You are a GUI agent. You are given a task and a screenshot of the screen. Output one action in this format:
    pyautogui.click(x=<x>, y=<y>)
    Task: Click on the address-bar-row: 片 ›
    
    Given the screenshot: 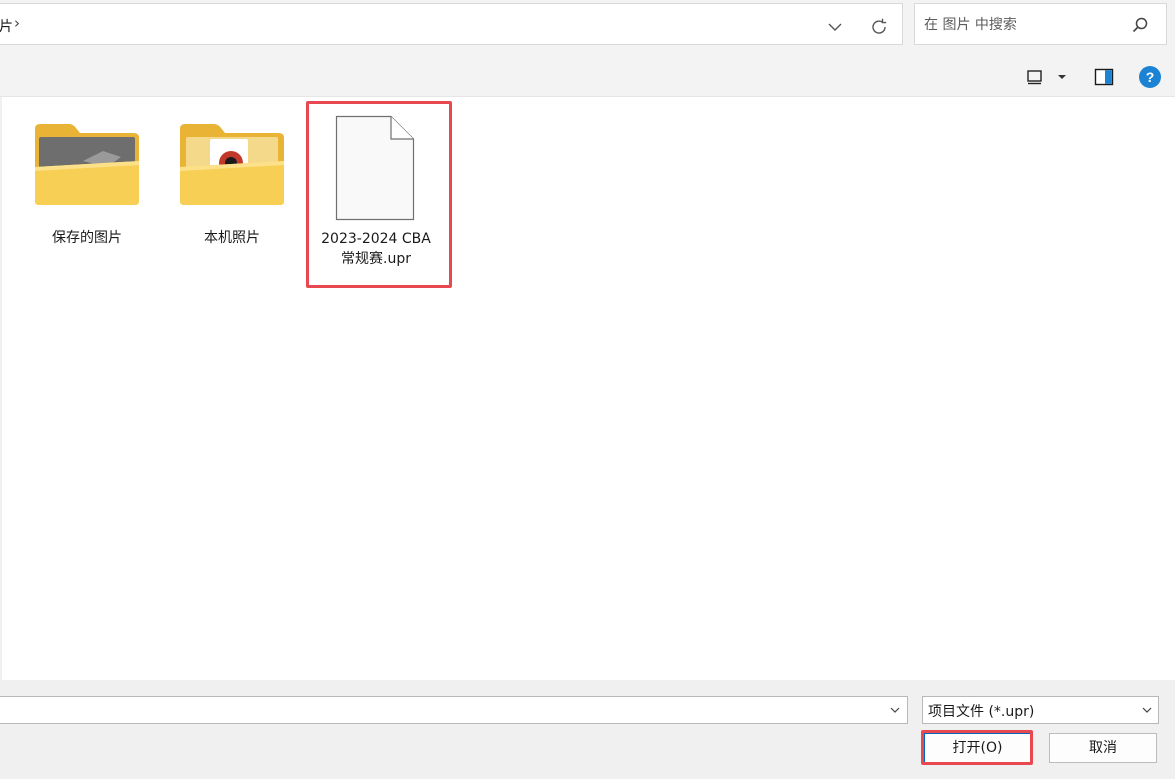 What is the action you would take?
    pyautogui.click(x=587, y=28)
    